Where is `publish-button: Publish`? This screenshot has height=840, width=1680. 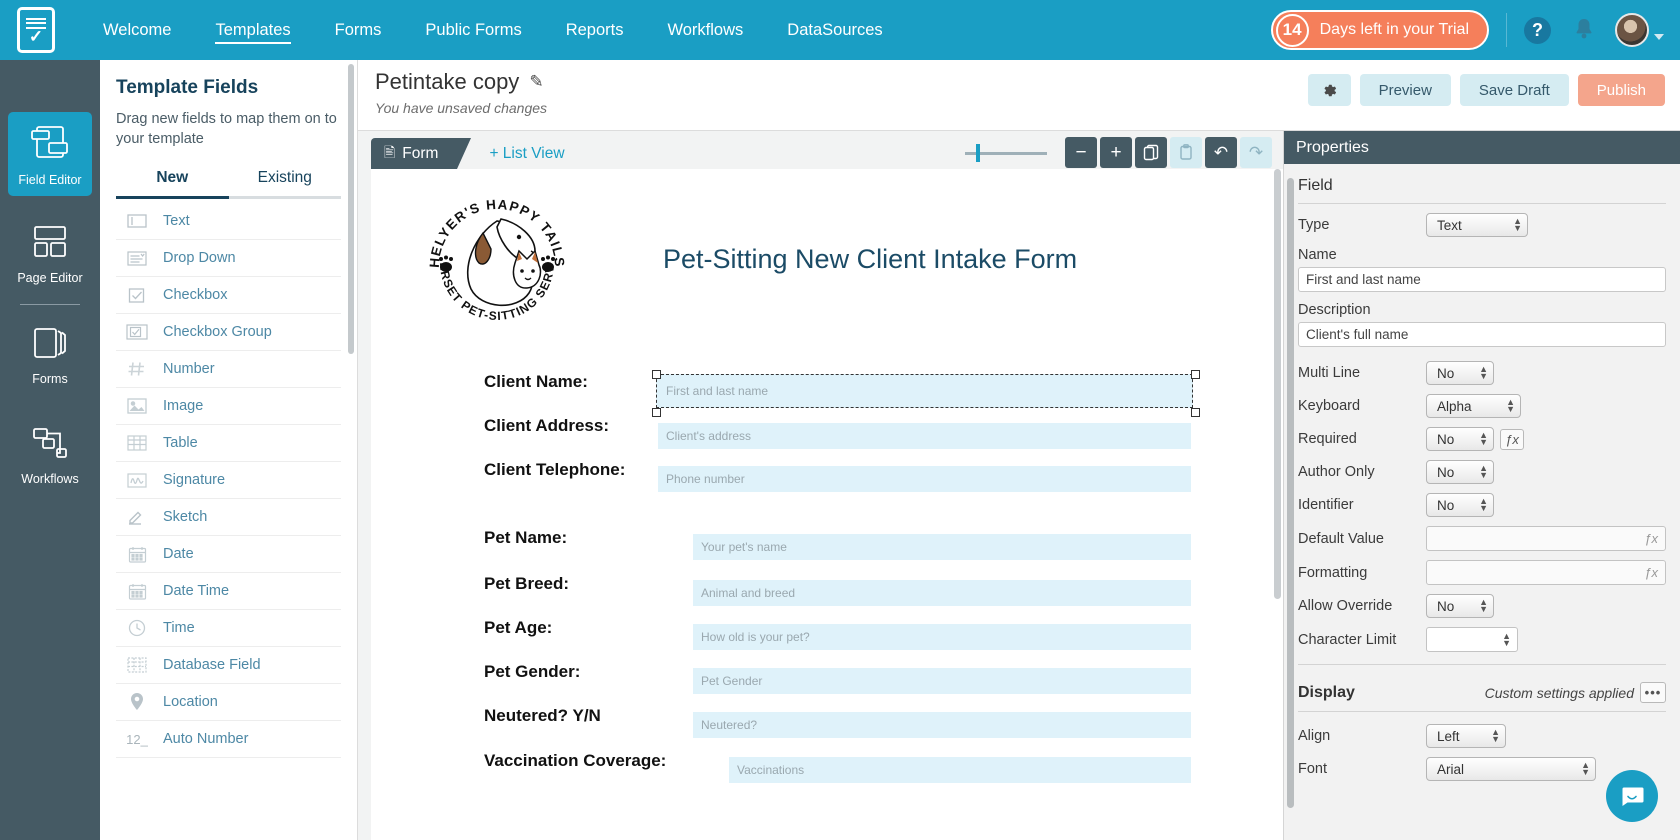
publish-button: Publish is located at coordinates (1621, 90).